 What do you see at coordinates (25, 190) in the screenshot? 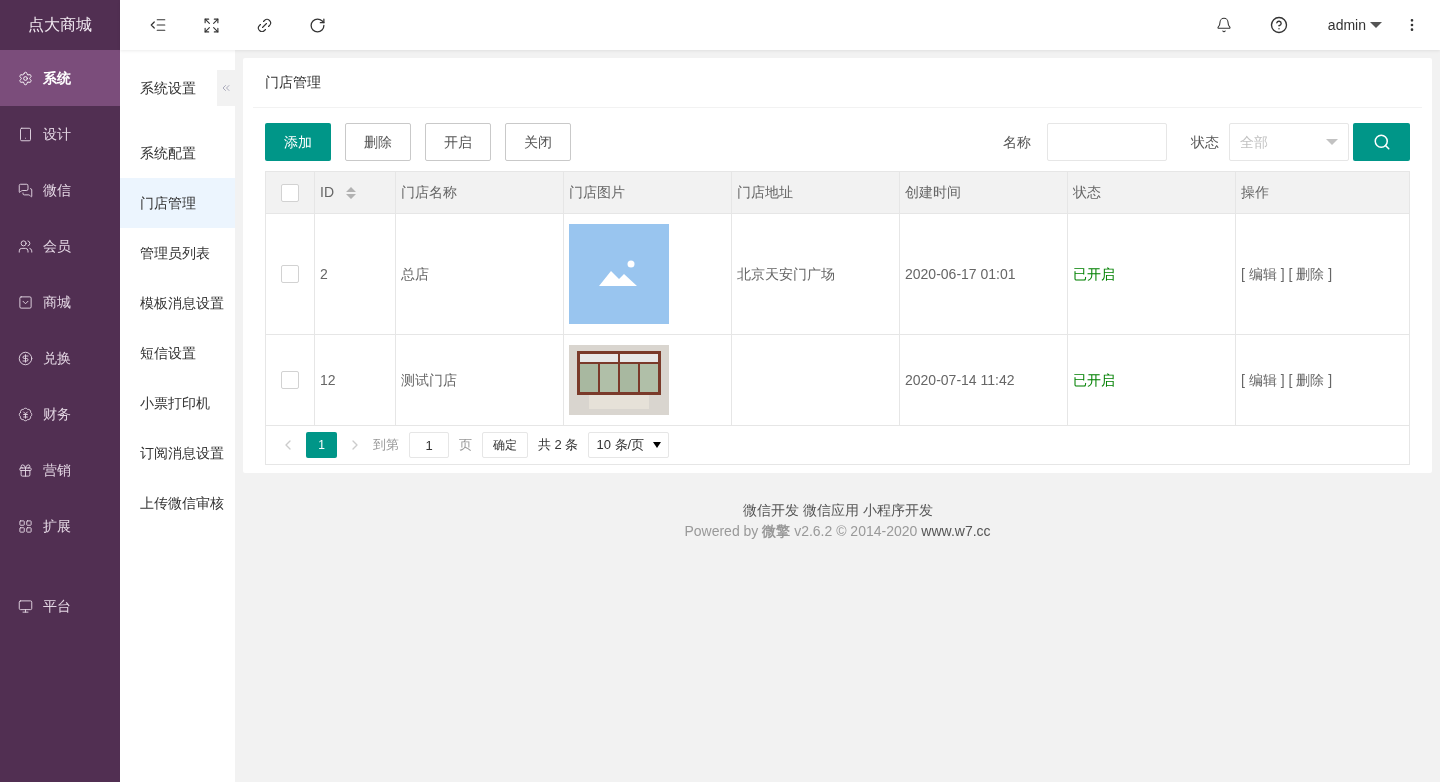
I see `chat-icon` at bounding box center [25, 190].